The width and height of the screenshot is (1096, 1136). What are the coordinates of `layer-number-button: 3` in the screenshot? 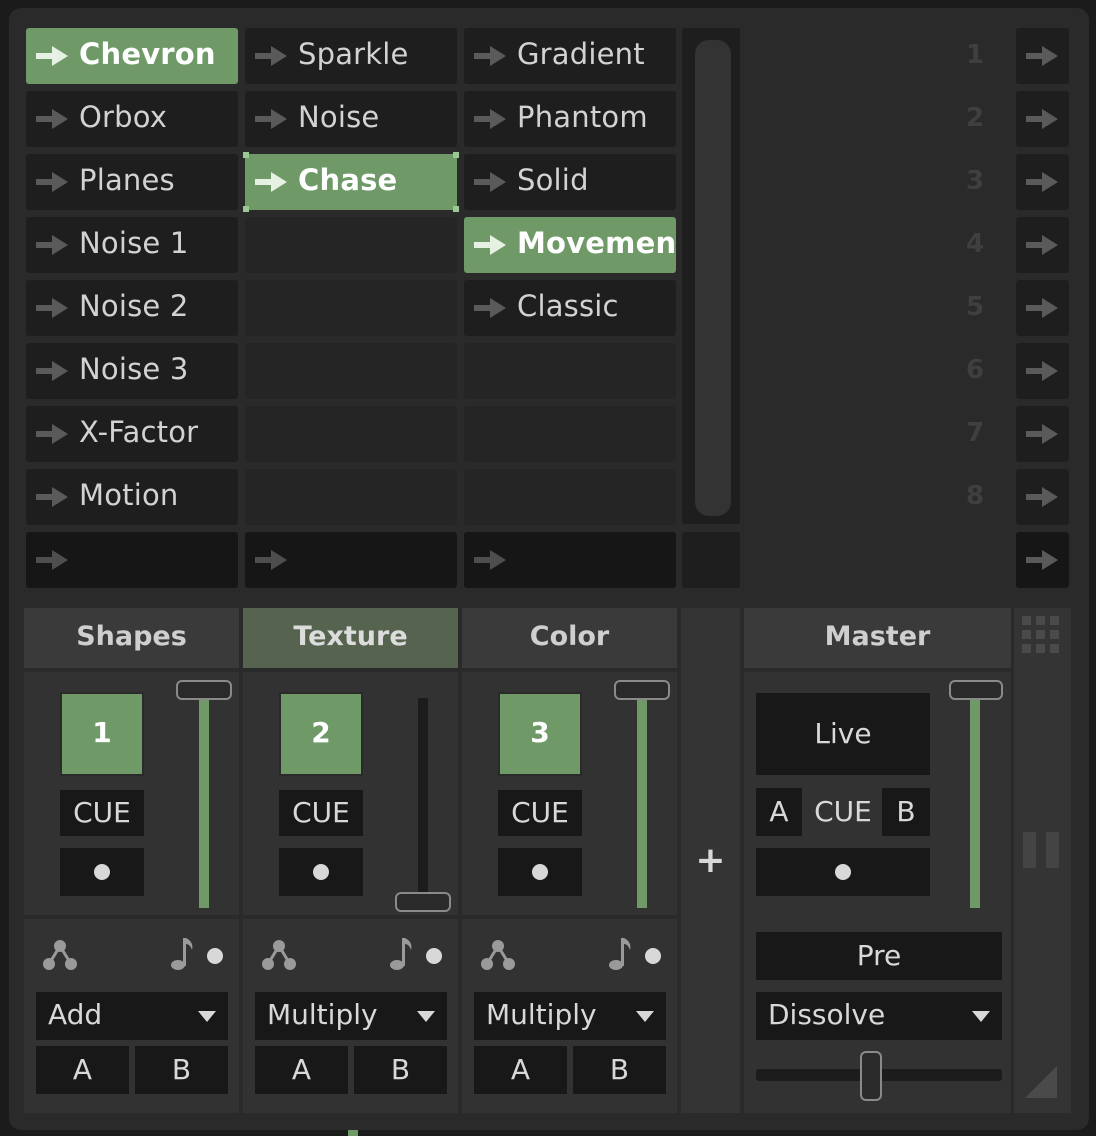 It's located at (540, 734).